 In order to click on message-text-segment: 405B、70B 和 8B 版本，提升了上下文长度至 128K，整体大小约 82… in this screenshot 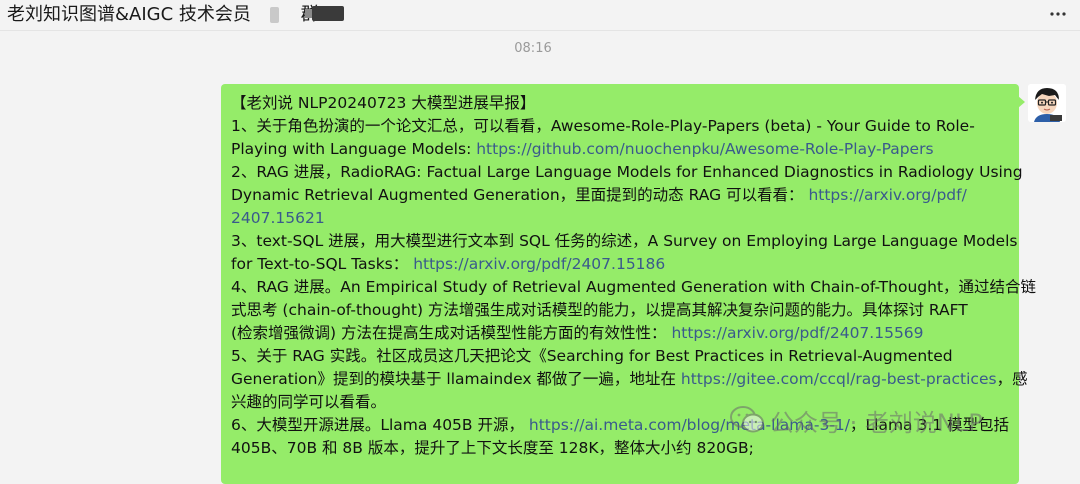, I will do `click(492, 448)`.